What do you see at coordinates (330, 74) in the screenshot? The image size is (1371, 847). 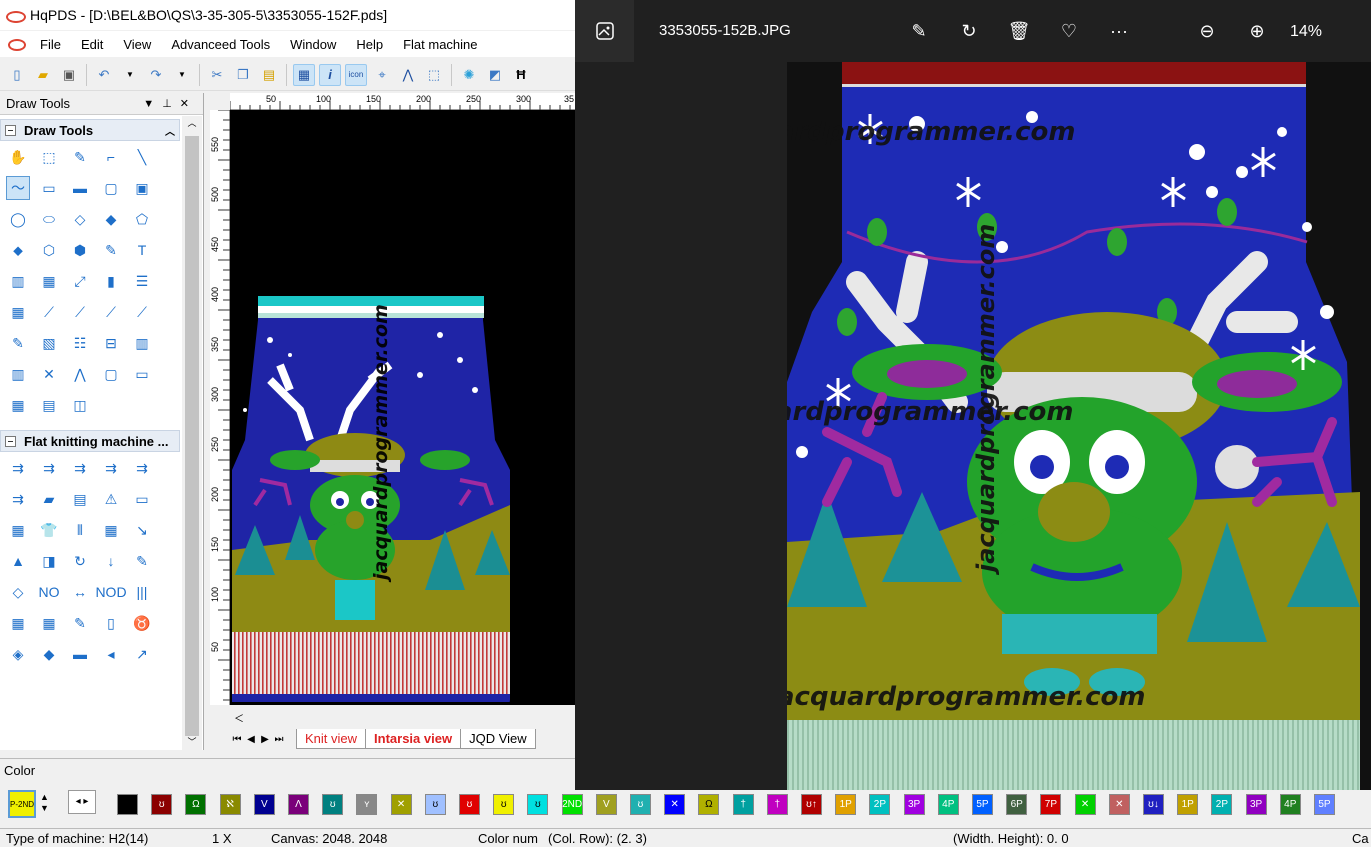 I see `info-icon: i` at bounding box center [330, 74].